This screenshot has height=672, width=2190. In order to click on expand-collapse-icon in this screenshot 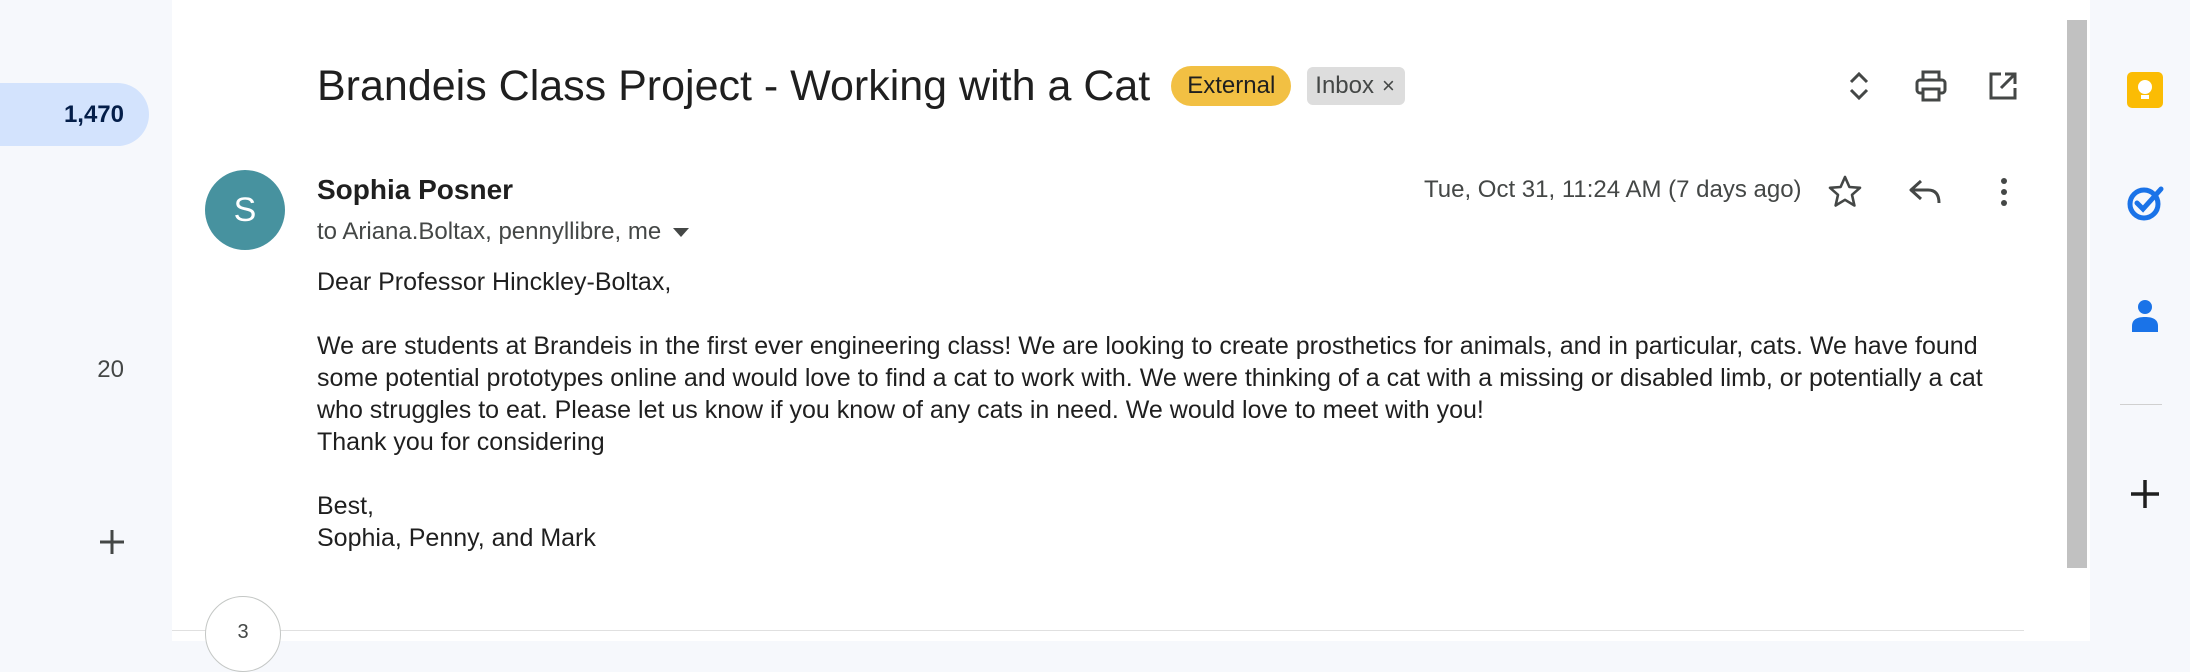, I will do `click(1859, 86)`.